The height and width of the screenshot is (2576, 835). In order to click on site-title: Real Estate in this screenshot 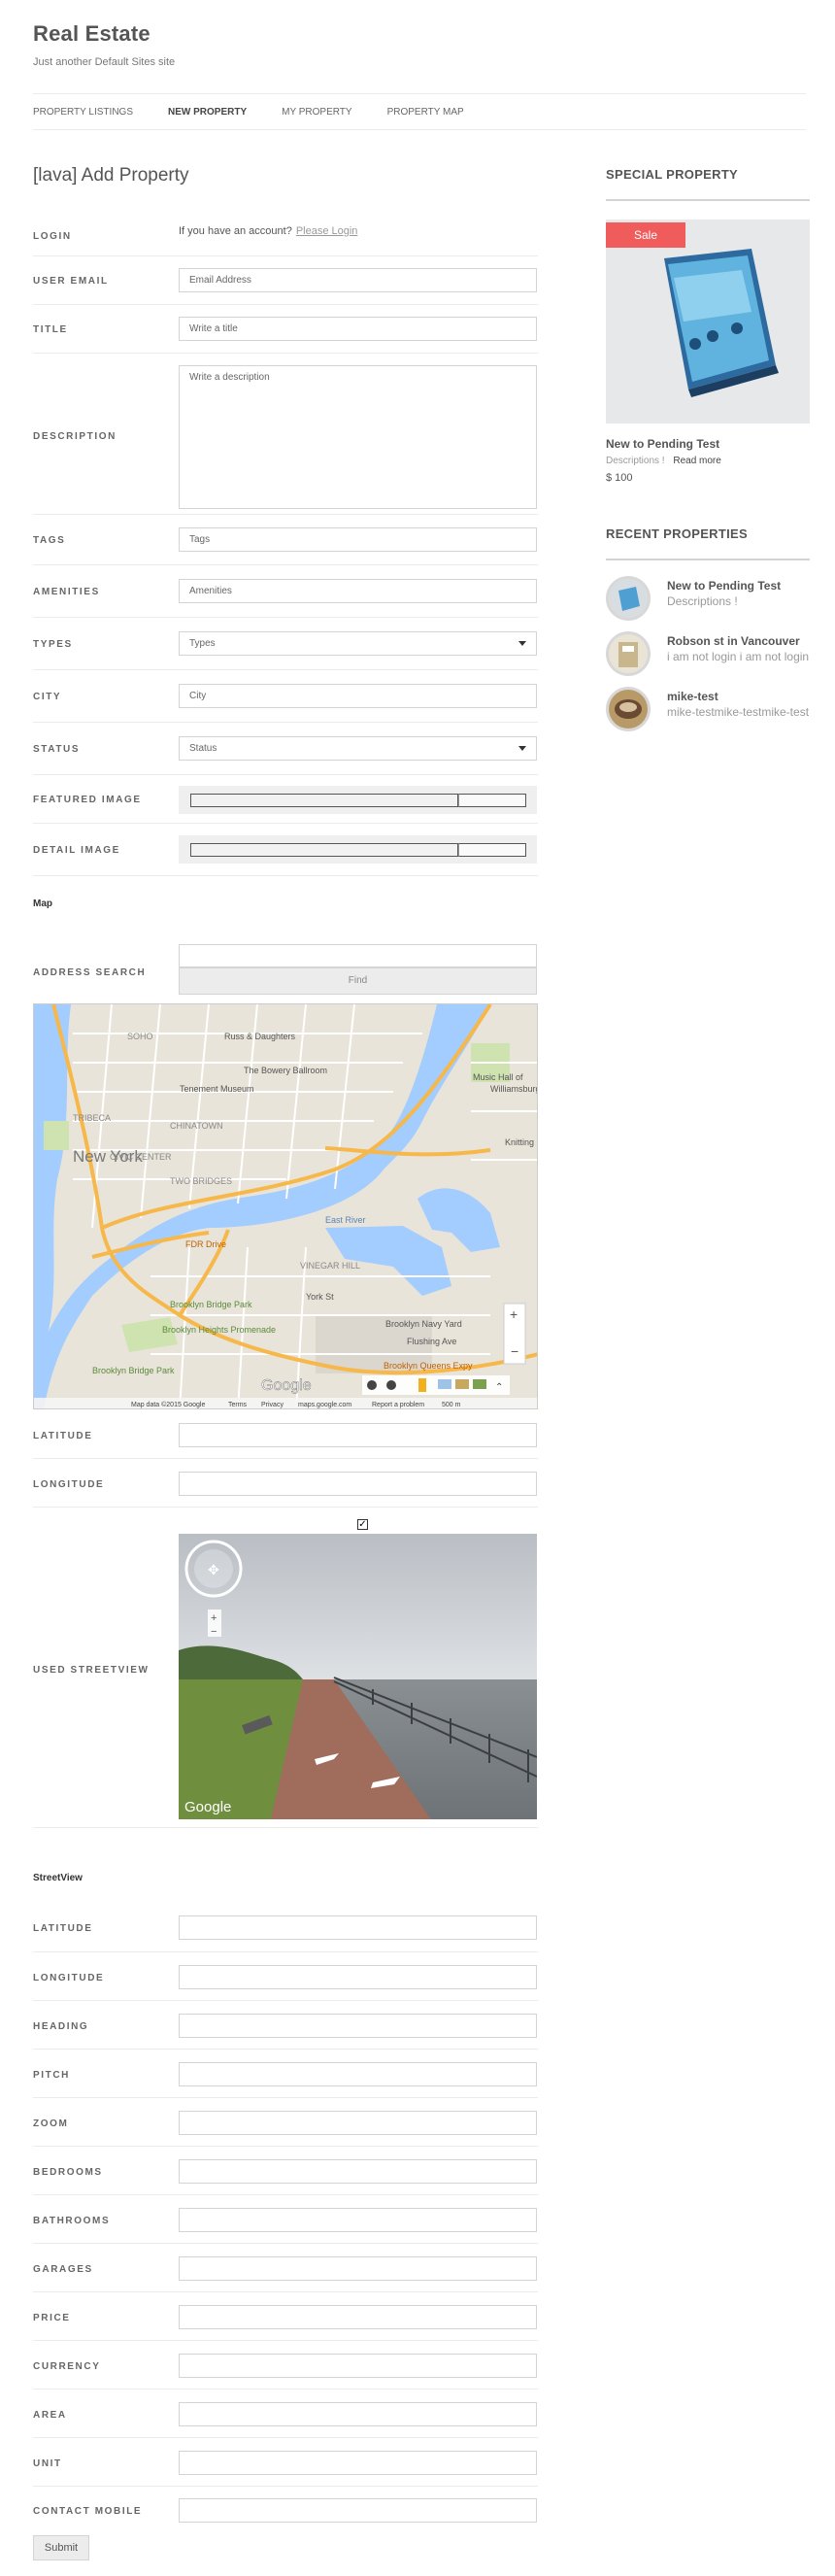, I will do `click(419, 34)`.